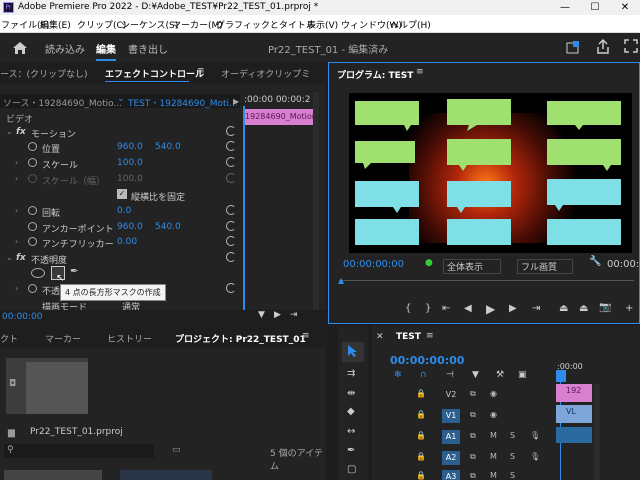 This screenshot has width=640, height=480. What do you see at coordinates (410, 24) in the screenshot?
I see `menu-help: ヘルプ(H)` at bounding box center [410, 24].